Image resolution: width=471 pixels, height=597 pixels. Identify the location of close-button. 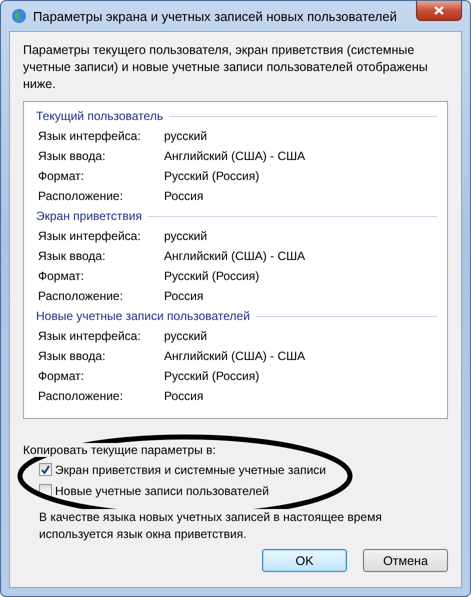
(439, 11).